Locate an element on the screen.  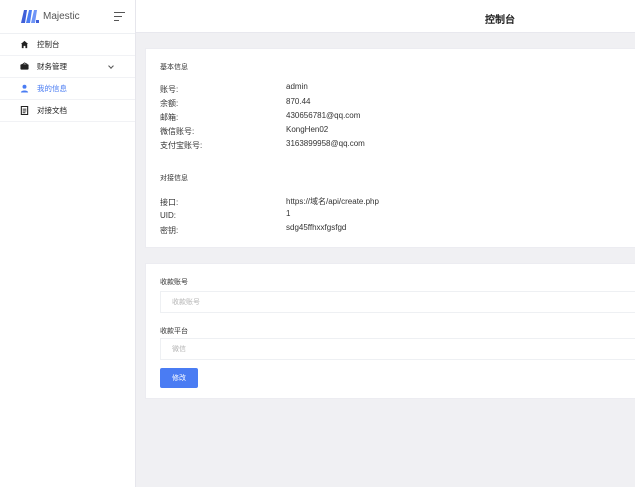
balance-label: 余额: is located at coordinates (169, 103).